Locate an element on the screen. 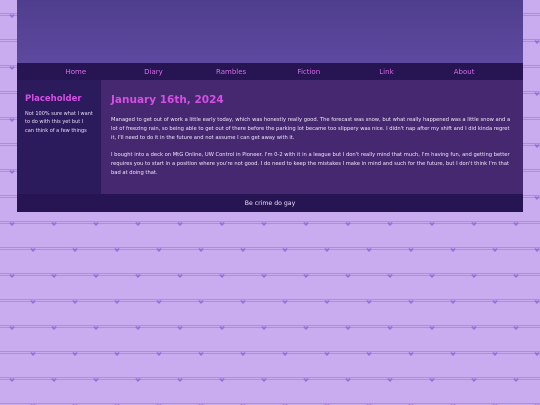  nav-link-link: Link is located at coordinates (386, 72).